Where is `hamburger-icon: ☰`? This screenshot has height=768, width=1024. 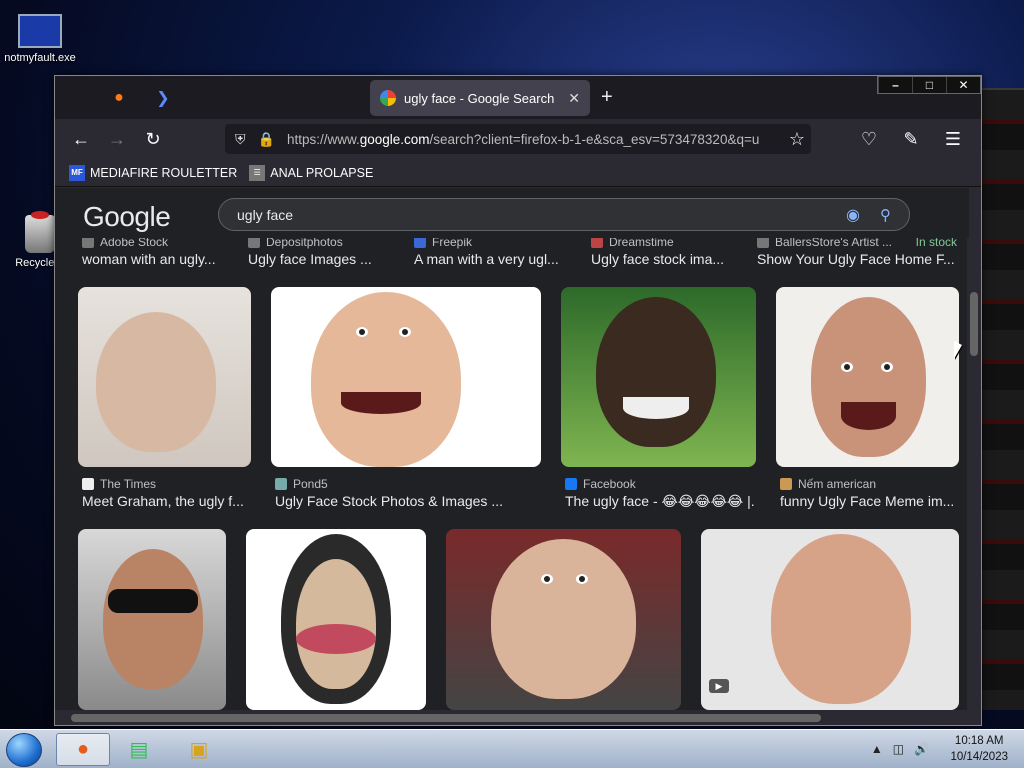
hamburger-icon: ☰ is located at coordinates (953, 138).